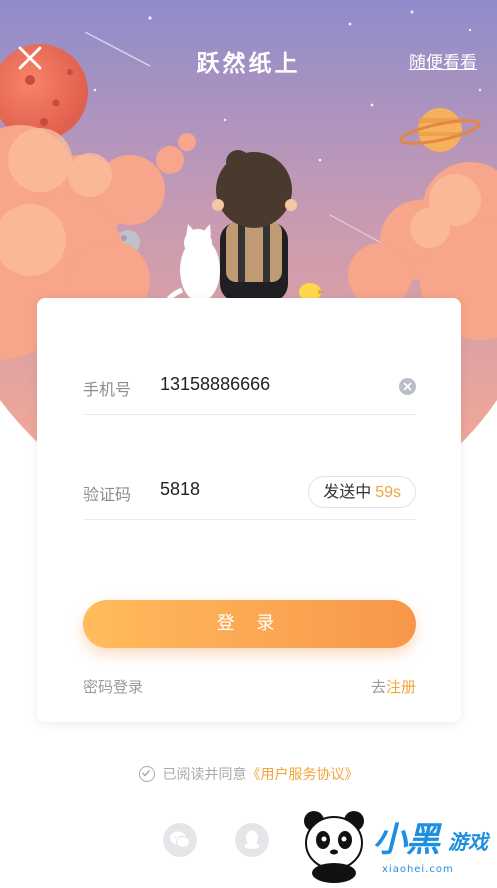 The width and height of the screenshot is (497, 888). I want to click on agreement-text: 已阅读并同意, so click(204, 775).